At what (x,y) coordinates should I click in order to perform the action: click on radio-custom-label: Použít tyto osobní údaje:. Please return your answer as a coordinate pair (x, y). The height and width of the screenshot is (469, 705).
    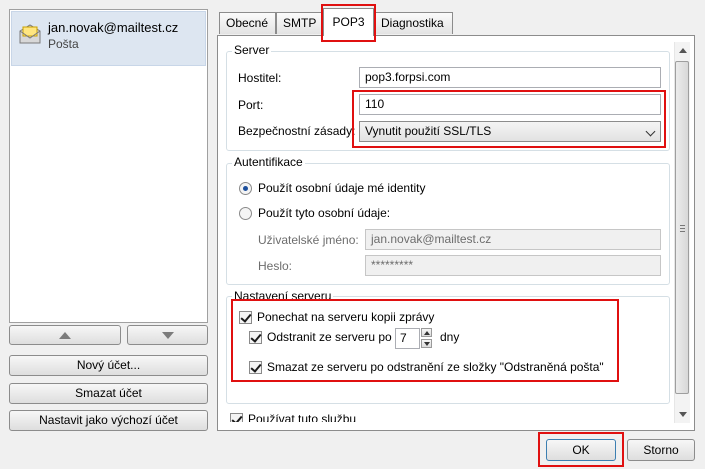
    Looking at the image, I should click on (324, 213).